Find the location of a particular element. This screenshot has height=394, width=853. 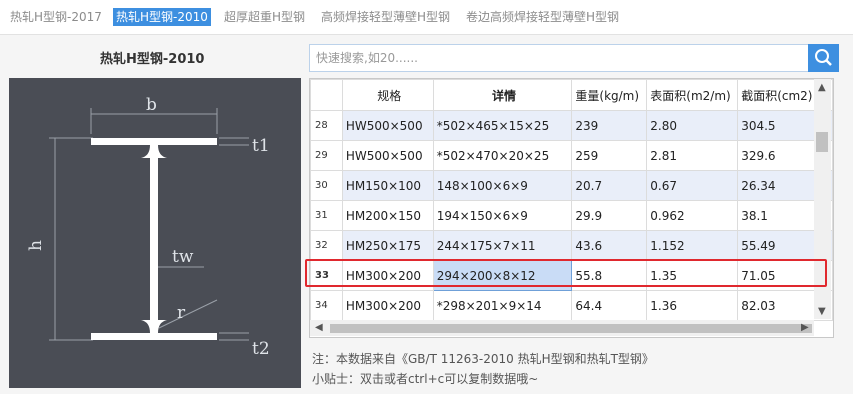

row-number: 32 is located at coordinates (326, 245).